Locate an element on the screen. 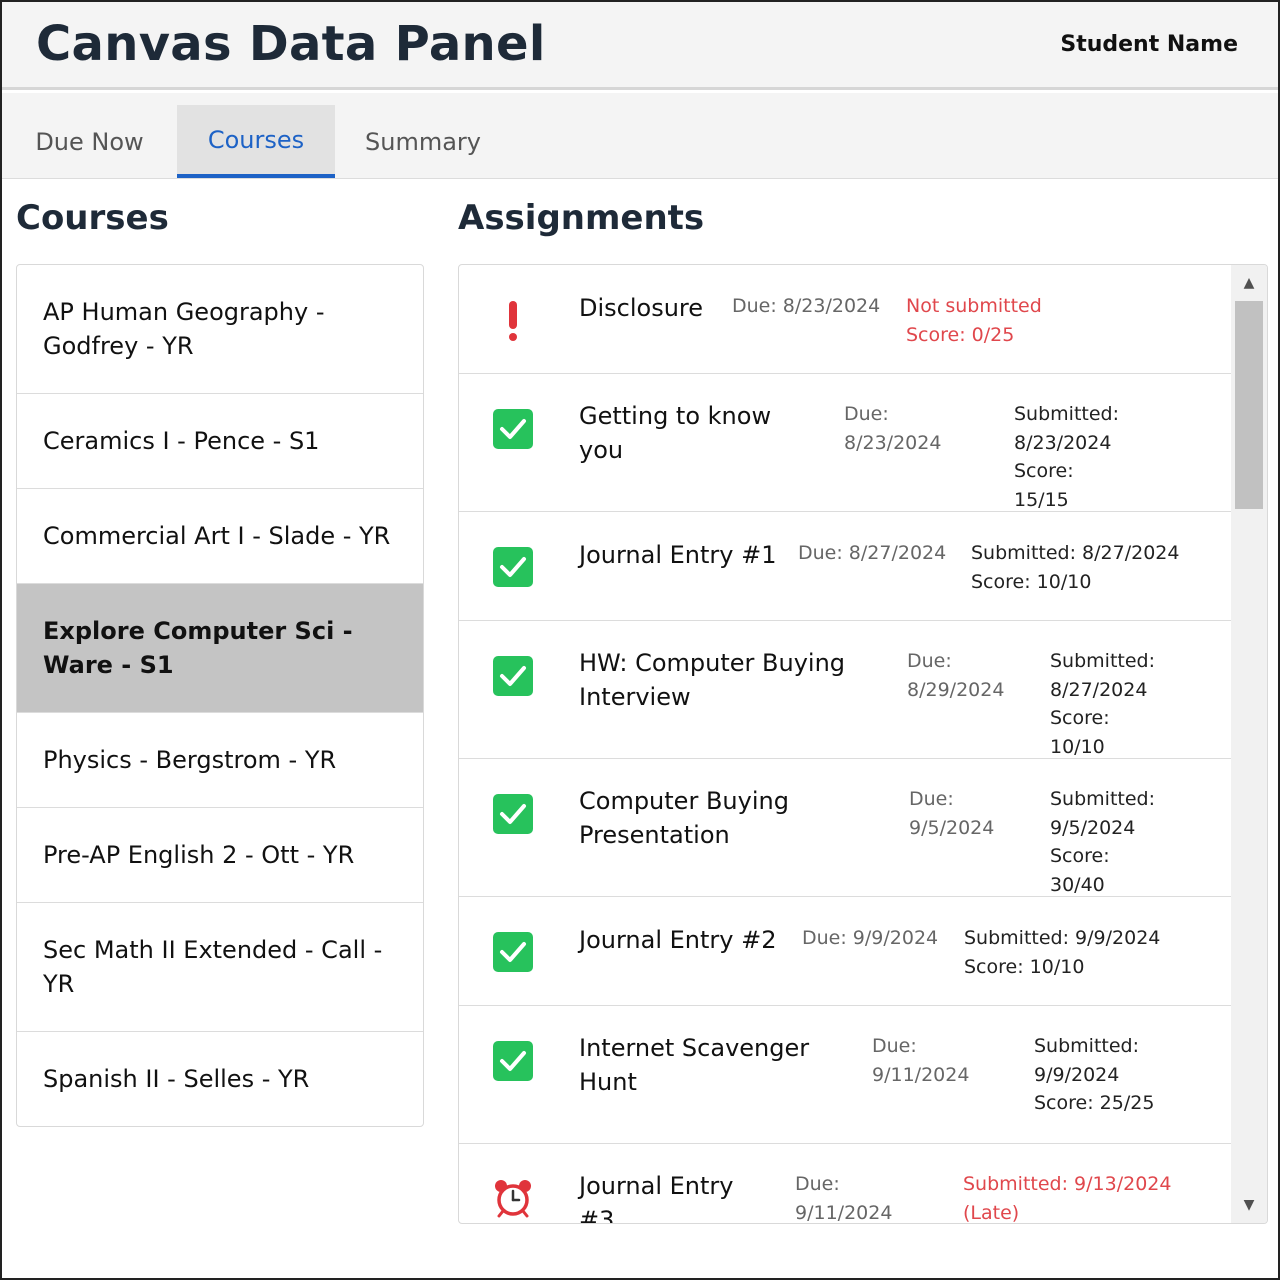 The width and height of the screenshot is (1280, 1280). tab-courses: Courses is located at coordinates (256, 141).